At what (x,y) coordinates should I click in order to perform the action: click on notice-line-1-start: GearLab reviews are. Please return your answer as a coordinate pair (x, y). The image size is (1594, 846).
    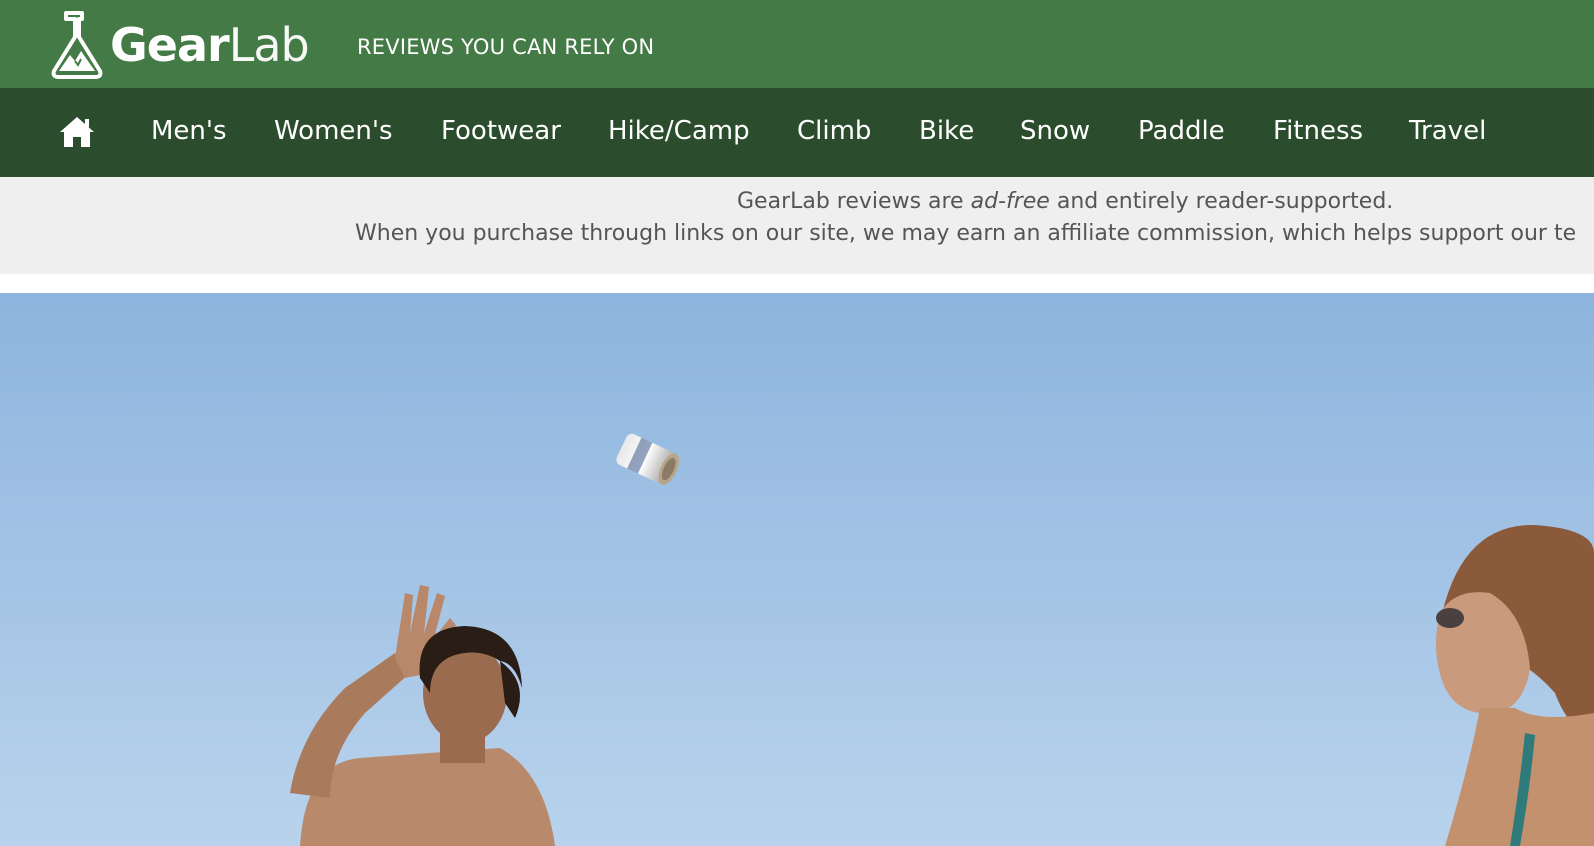
    Looking at the image, I should click on (854, 201).